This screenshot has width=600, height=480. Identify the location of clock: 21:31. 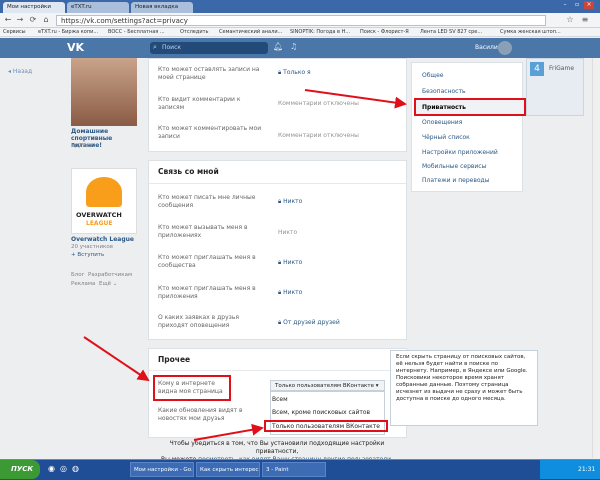
(587, 469).